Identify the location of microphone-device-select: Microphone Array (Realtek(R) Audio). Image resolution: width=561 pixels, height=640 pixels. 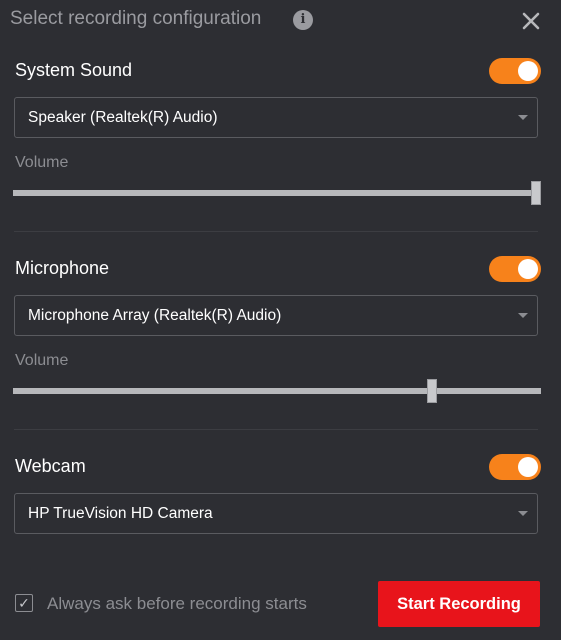
(276, 315).